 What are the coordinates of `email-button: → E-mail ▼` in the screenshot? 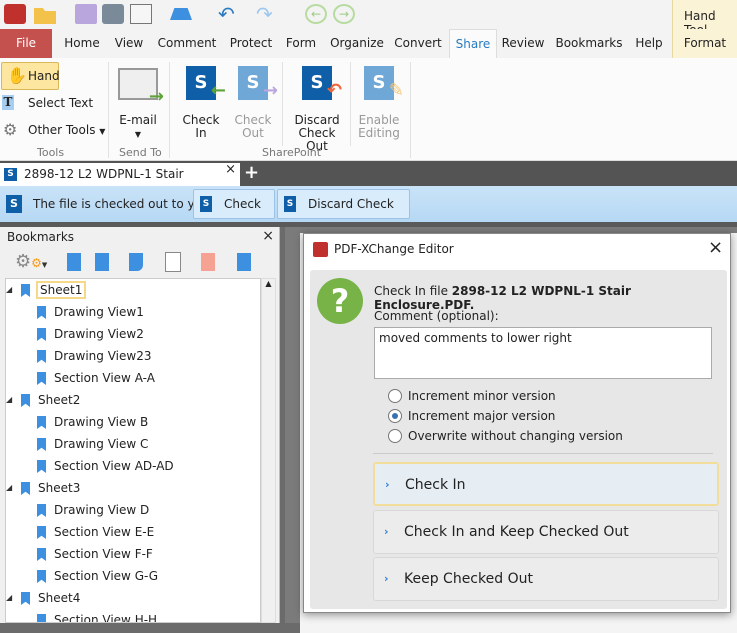 It's located at (138, 104).